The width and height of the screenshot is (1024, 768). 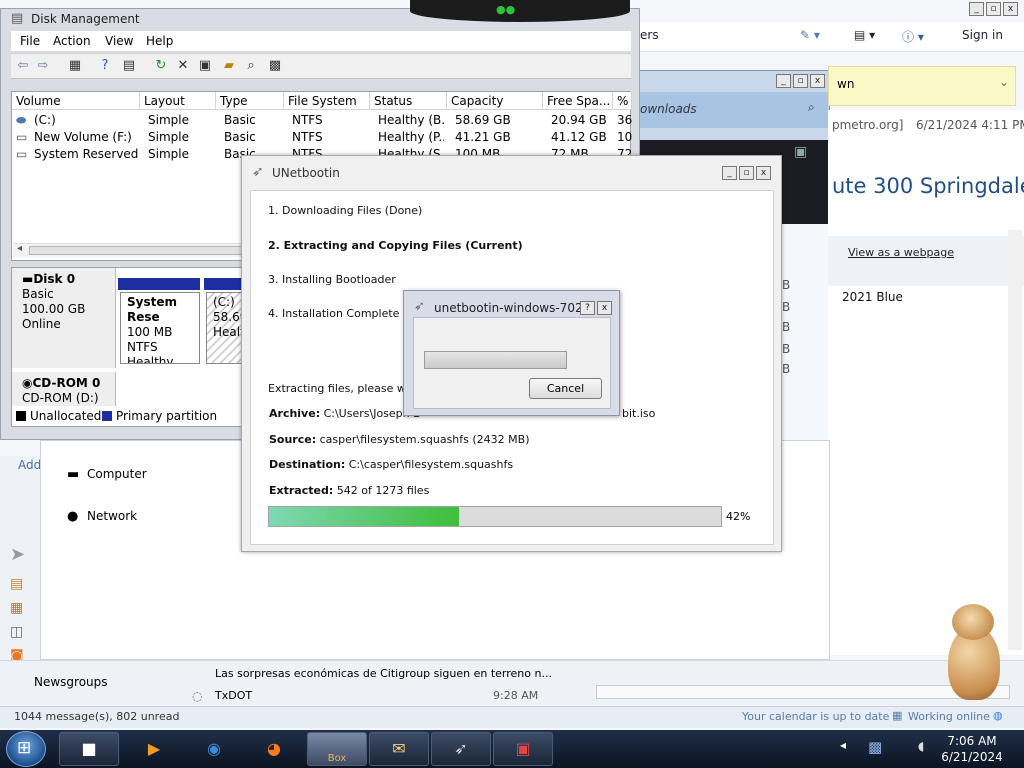 I want to click on col-type: Type, so click(x=250, y=101).